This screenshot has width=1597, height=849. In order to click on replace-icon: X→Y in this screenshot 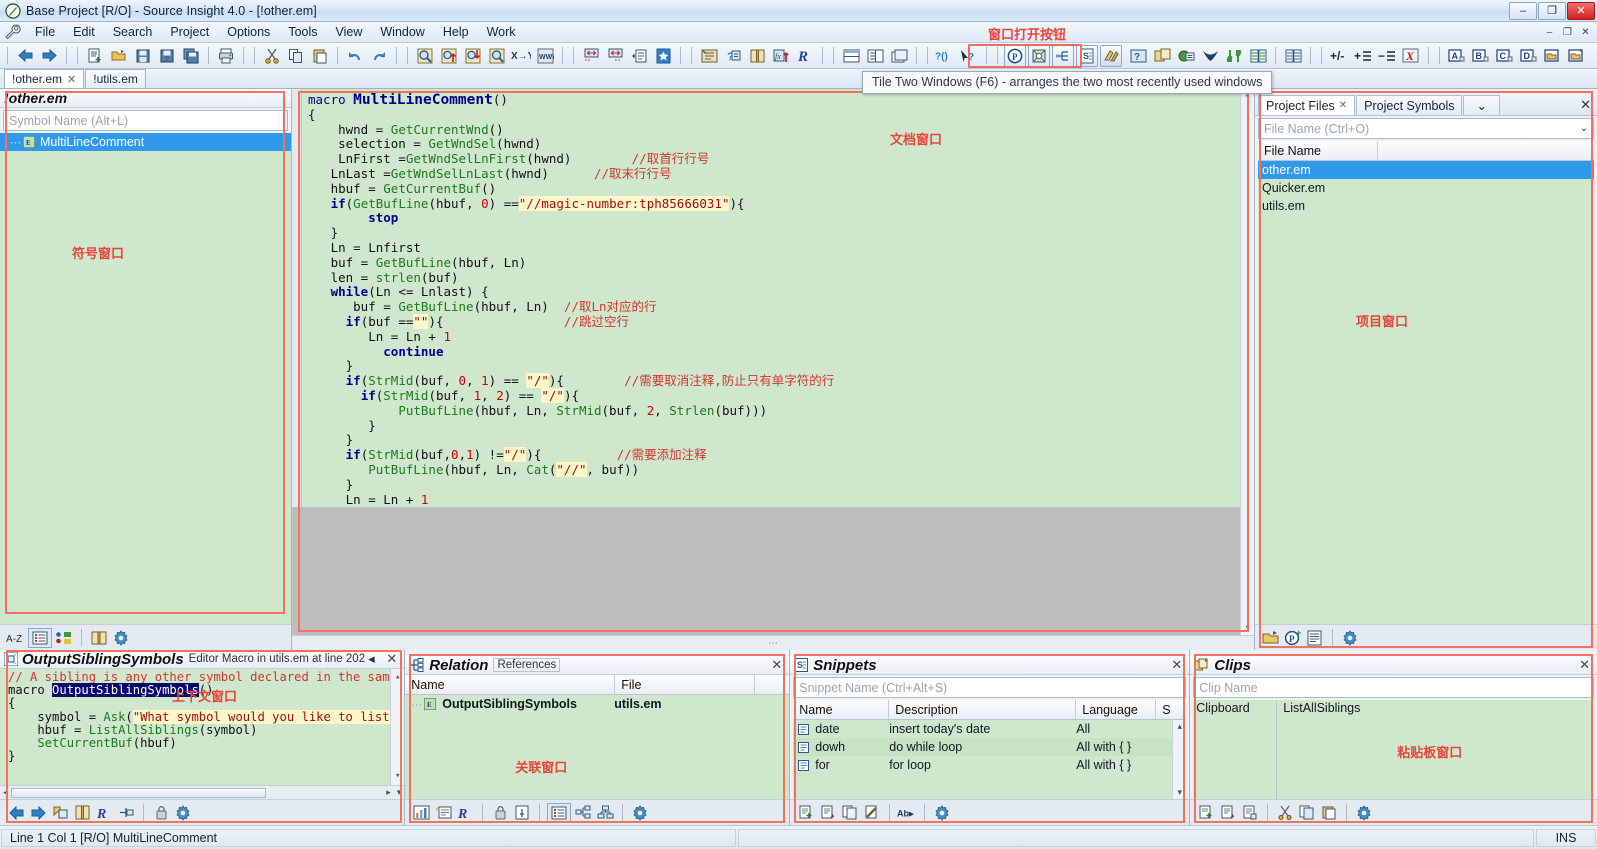, I will do `click(521, 56)`.